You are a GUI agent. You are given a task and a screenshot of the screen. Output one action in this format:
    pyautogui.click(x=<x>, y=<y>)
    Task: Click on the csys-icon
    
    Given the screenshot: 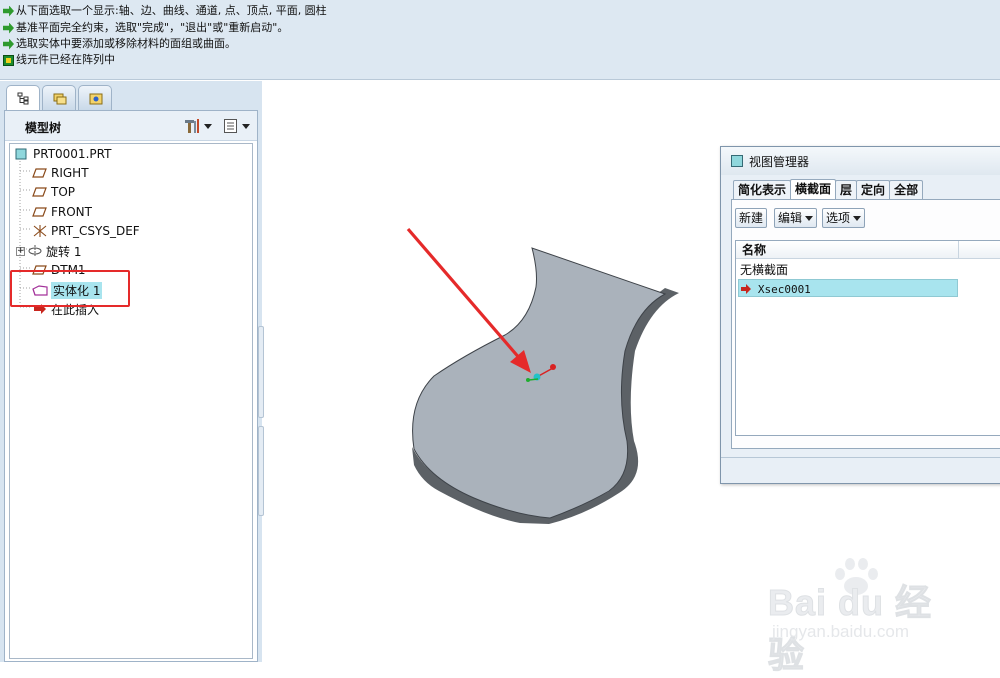 What is the action you would take?
    pyautogui.click(x=40, y=231)
    